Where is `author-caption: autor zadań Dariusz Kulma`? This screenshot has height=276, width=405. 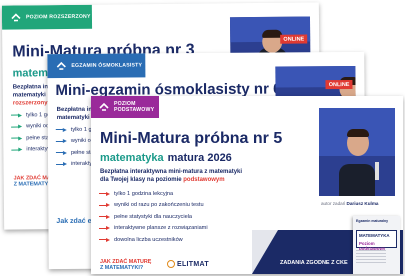 author-caption: autor zadań Dariusz Kulma is located at coordinates (349, 203).